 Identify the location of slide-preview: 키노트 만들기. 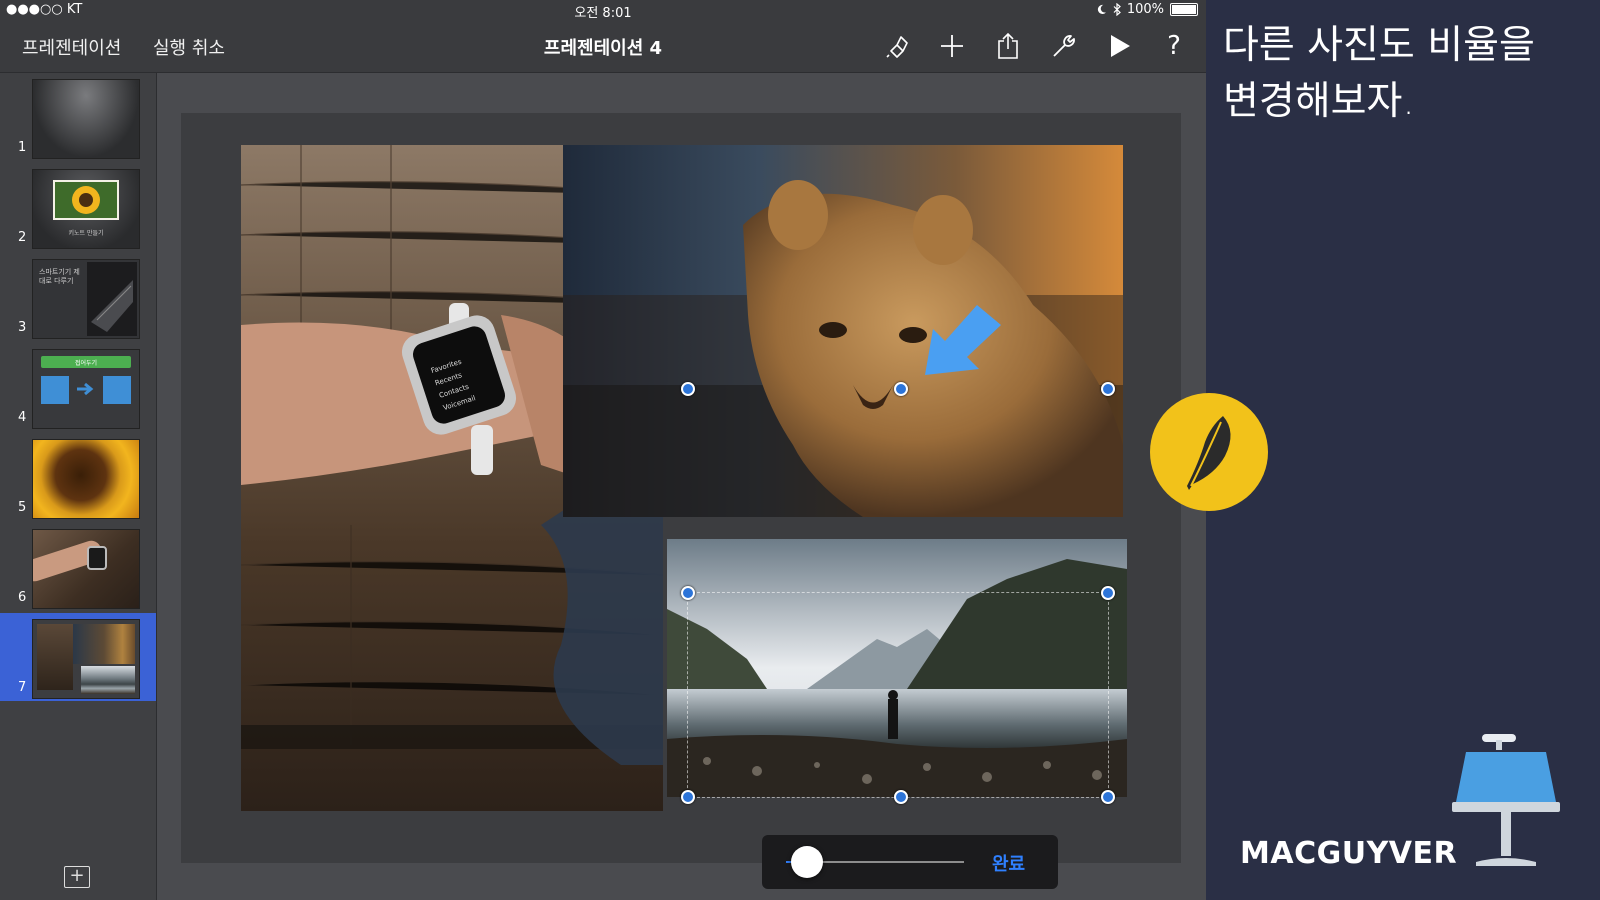
(86, 209).